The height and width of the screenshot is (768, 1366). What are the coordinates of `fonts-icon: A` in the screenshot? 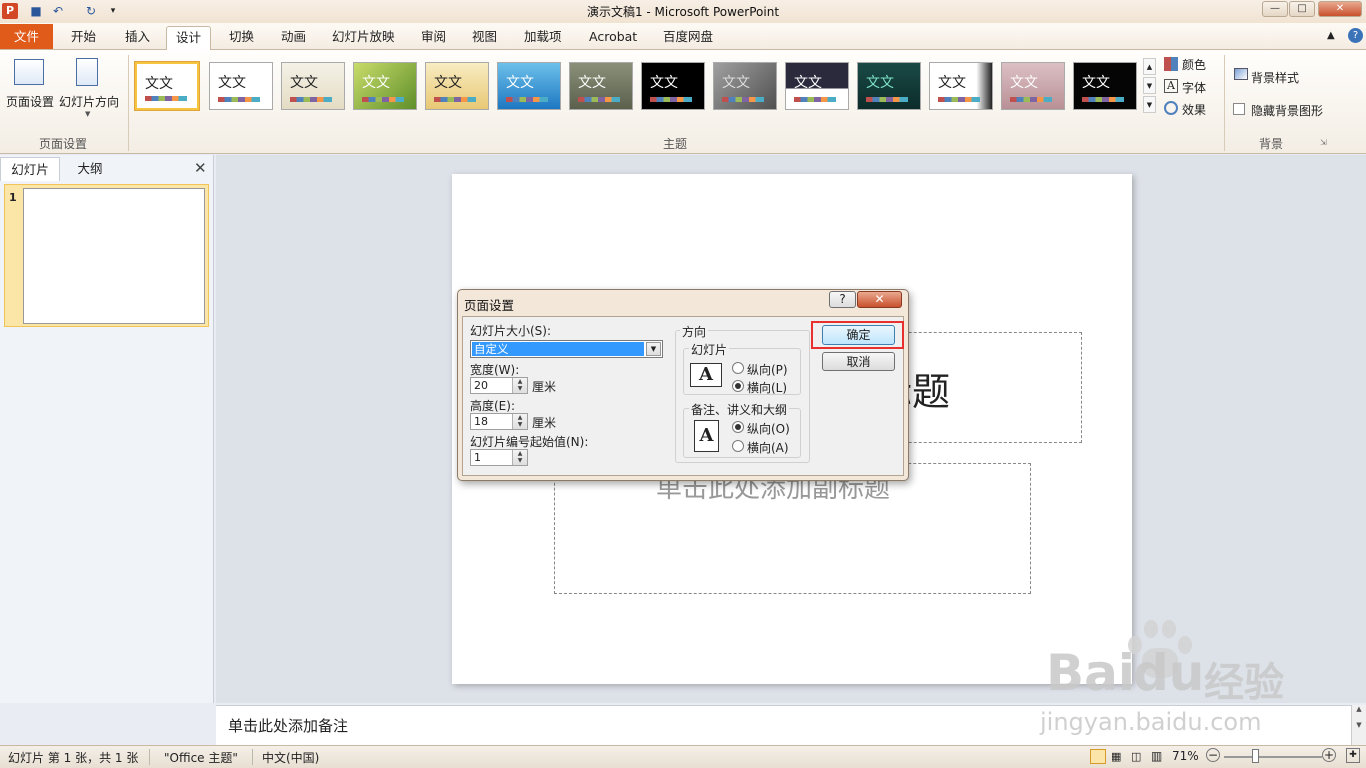 It's located at (1171, 86).